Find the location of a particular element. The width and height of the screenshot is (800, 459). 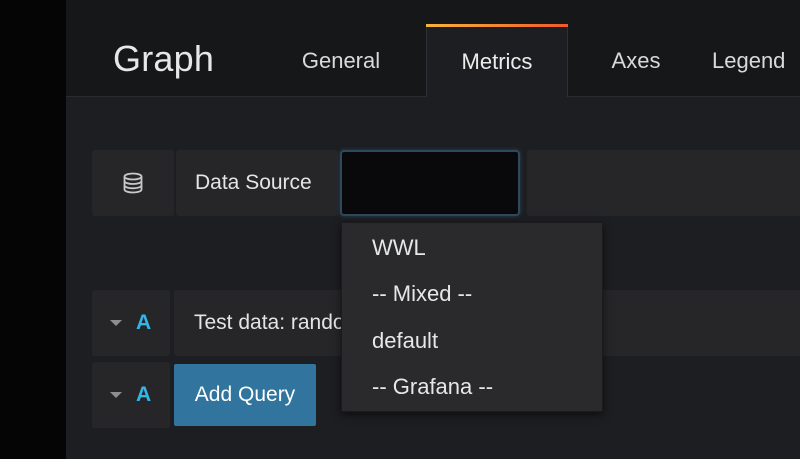

panel-title: Graph is located at coordinates (164, 58).